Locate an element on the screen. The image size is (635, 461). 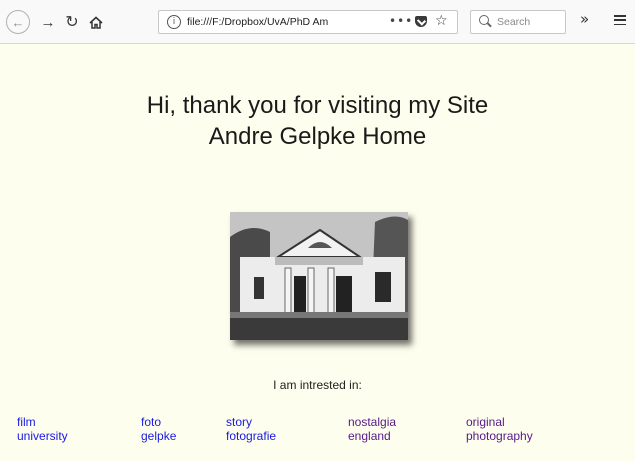
back-button: ← is located at coordinates (18, 22).